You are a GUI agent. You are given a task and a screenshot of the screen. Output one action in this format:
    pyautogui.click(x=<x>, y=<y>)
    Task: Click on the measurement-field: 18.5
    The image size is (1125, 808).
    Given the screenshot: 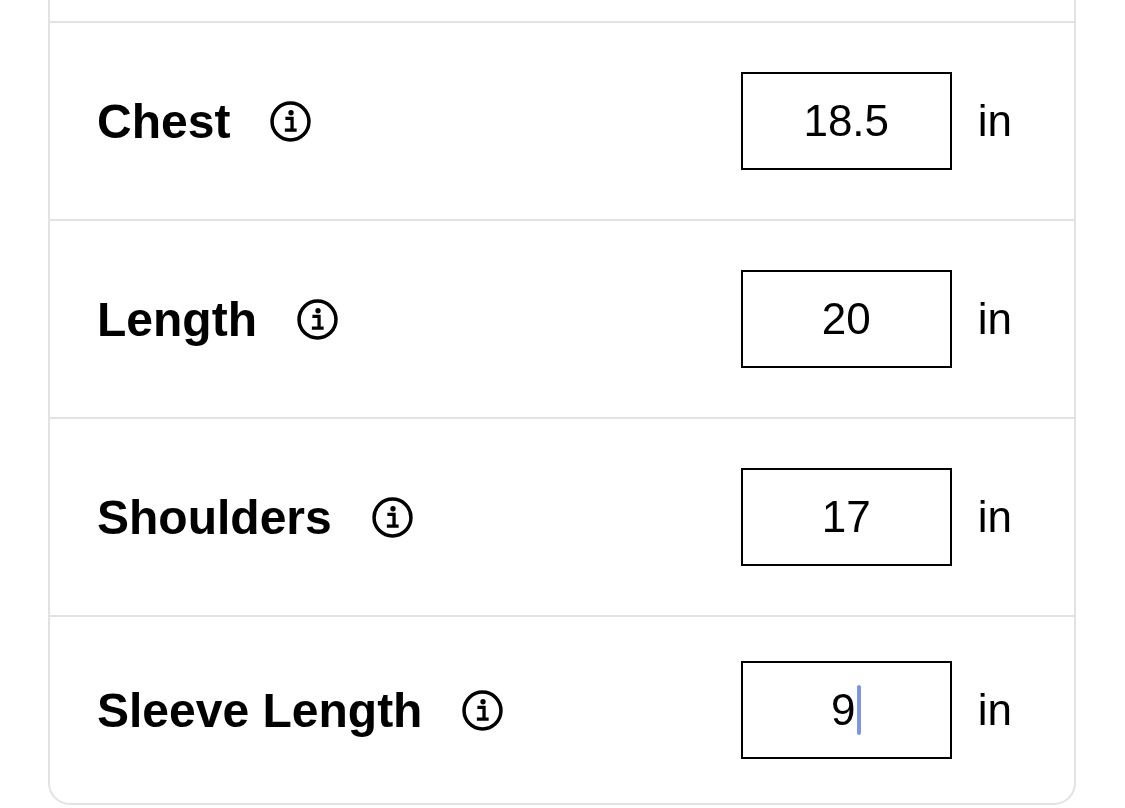 What is the action you would take?
    pyautogui.click(x=846, y=121)
    